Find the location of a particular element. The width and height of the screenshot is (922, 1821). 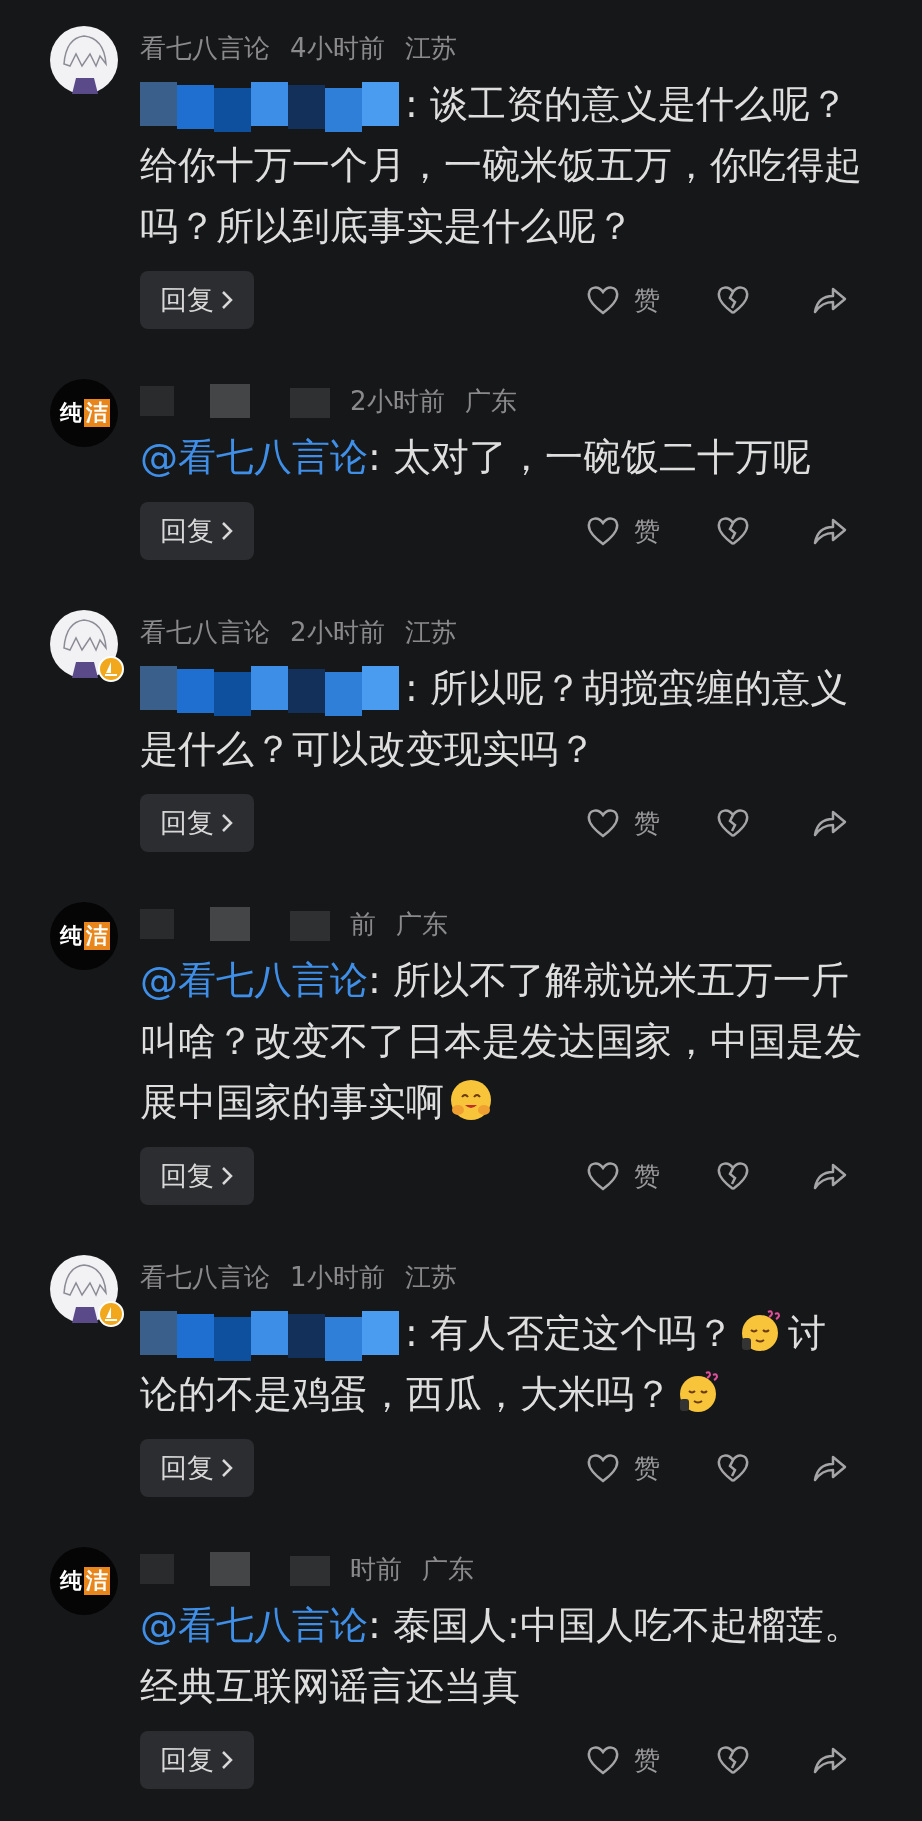

comment-text: : 有人否定这个吗？ 讨论的不是鸡蛋，西瓜，大米吗？ is located at coordinates (501, 1364).